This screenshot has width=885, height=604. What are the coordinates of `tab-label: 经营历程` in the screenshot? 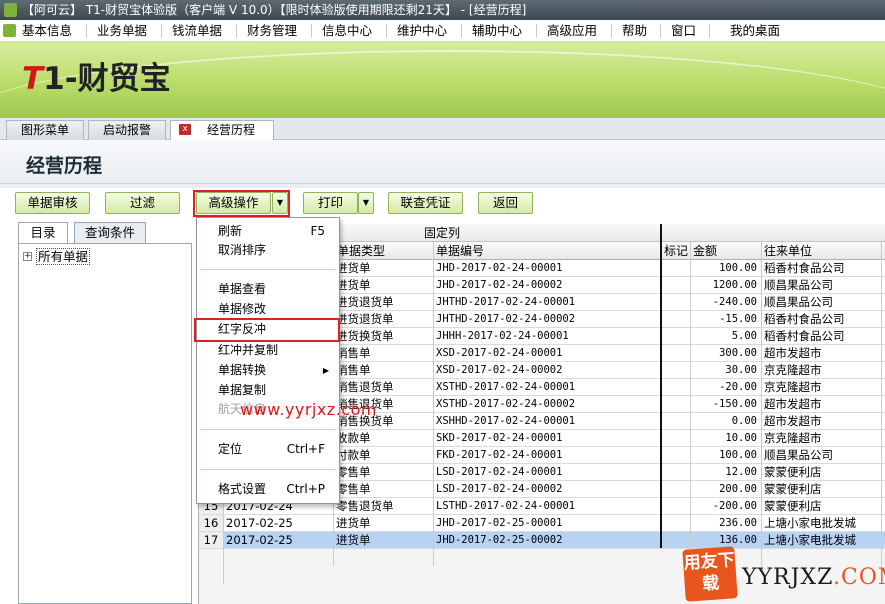 It's located at (230, 130).